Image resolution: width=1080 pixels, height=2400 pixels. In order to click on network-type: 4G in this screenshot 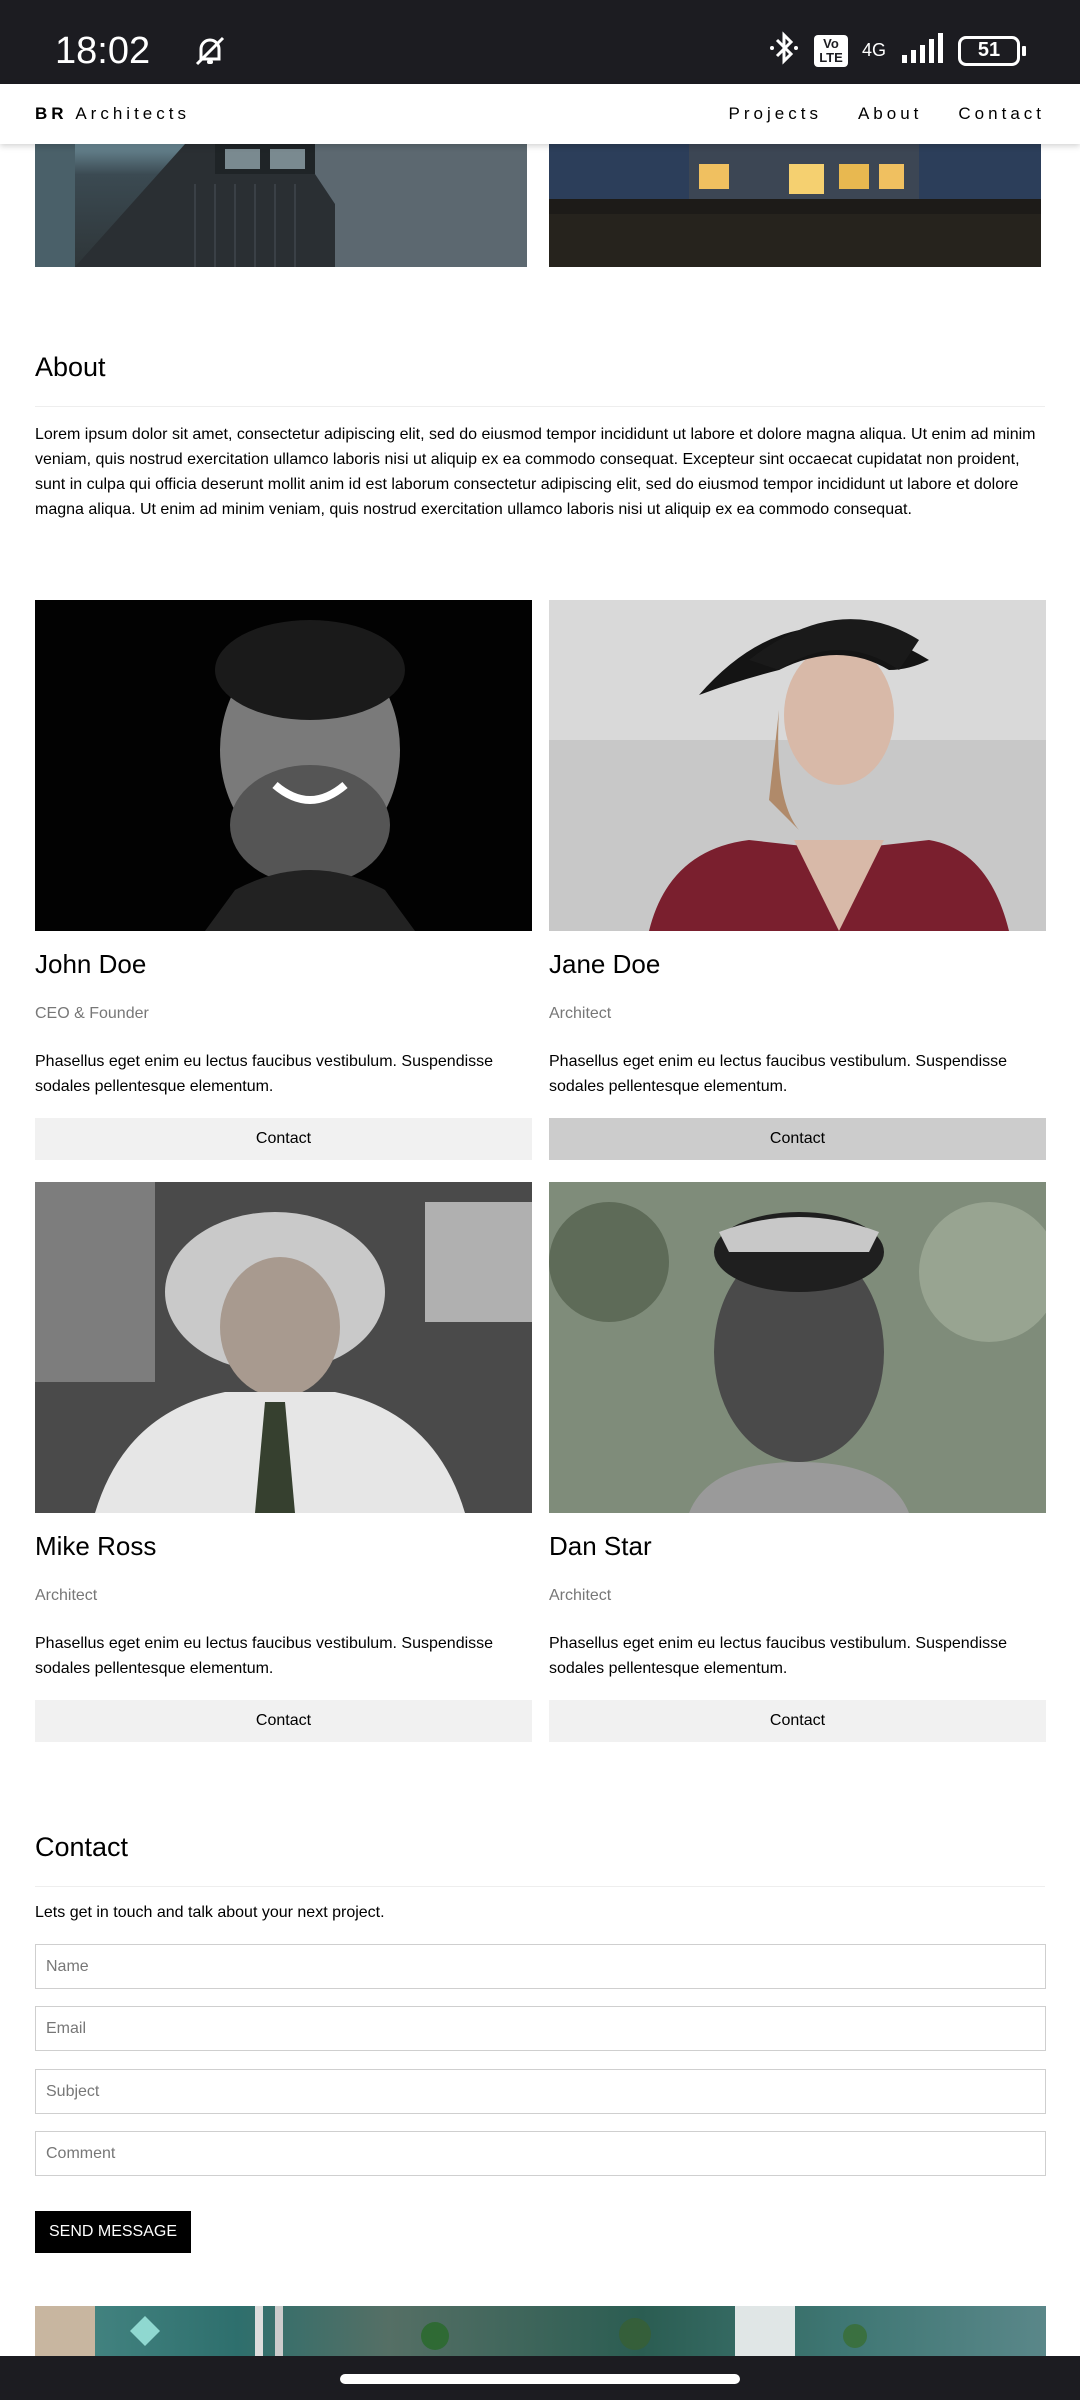, I will do `click(873, 50)`.